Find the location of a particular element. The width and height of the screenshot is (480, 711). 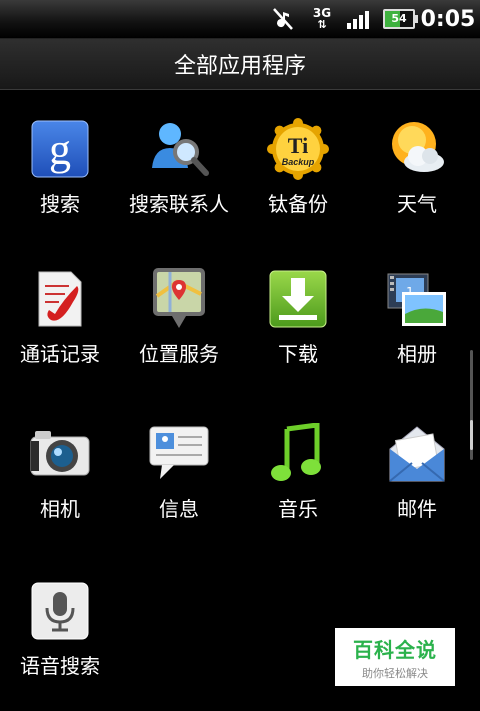

app-label: 音乐 is located at coordinates (298, 509).